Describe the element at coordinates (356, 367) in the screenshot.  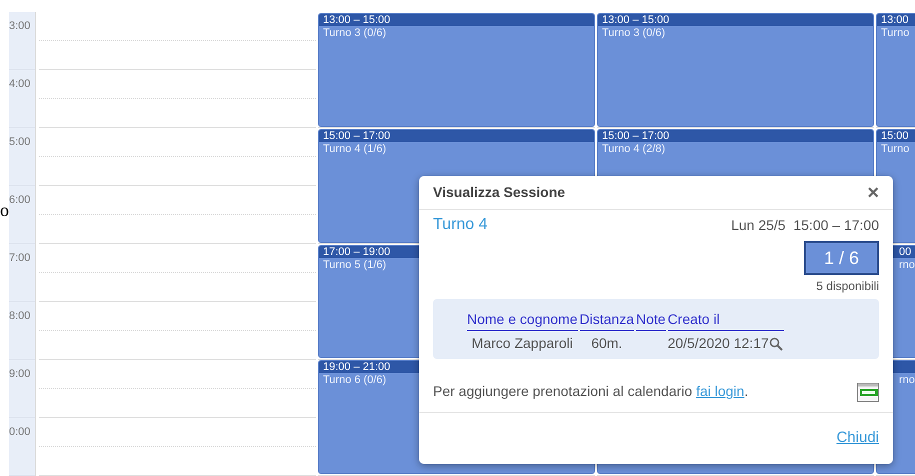
I see `event-time: 19:00 – 21:00` at that location.